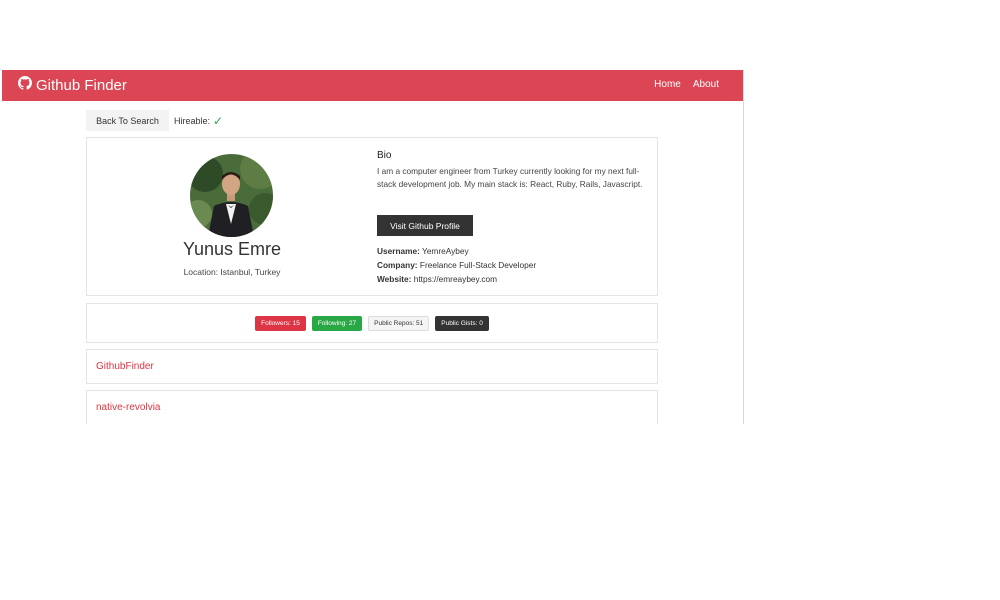 This screenshot has height=600, width=1000. What do you see at coordinates (81, 85) in the screenshot?
I see `brand-title: Github Finder` at bounding box center [81, 85].